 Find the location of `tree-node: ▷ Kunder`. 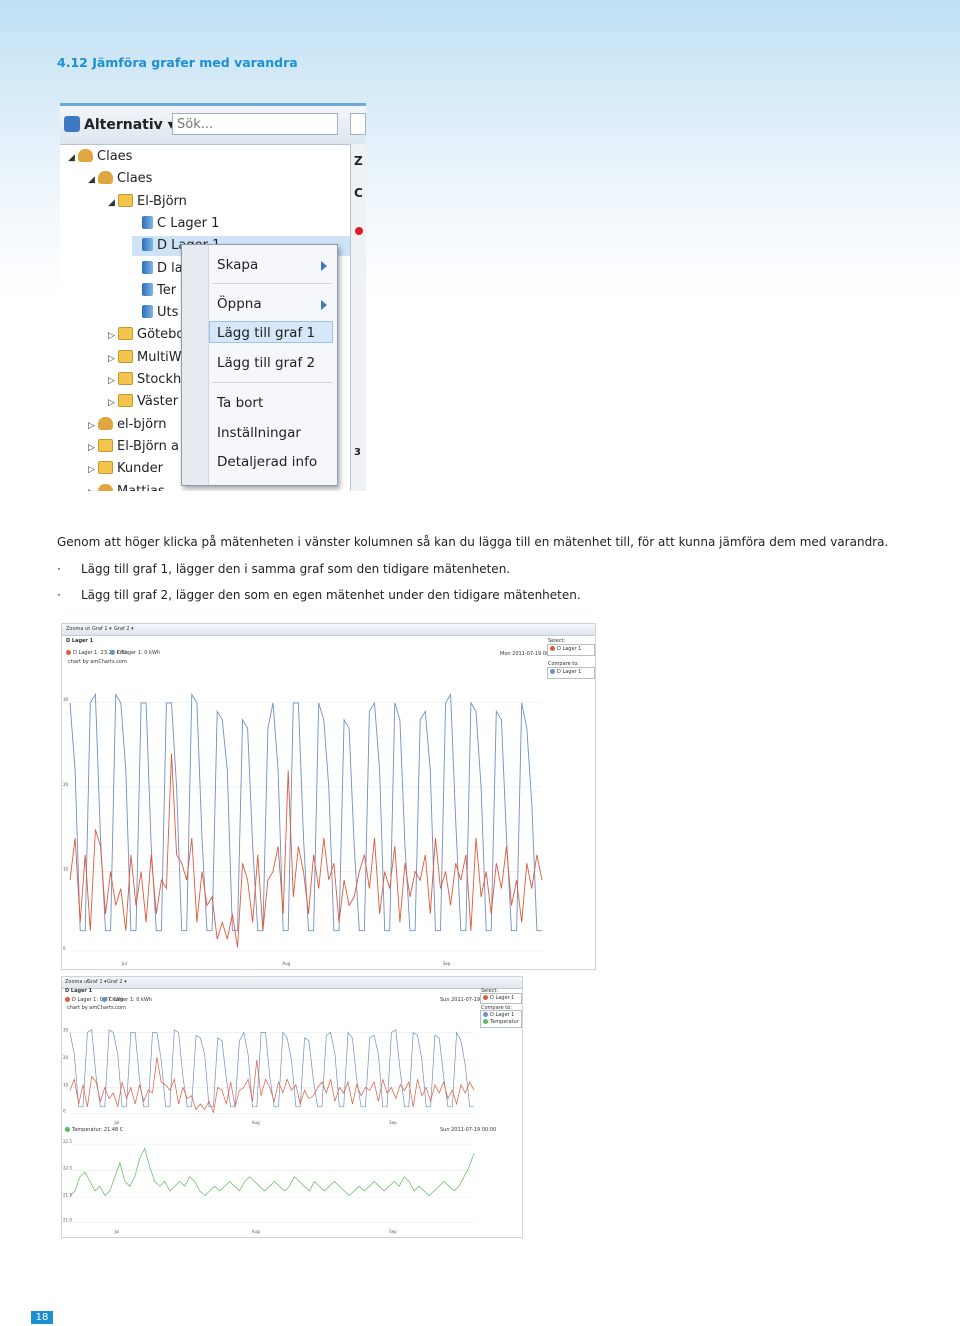

tree-node: ▷ Kunder is located at coordinates (125, 469).